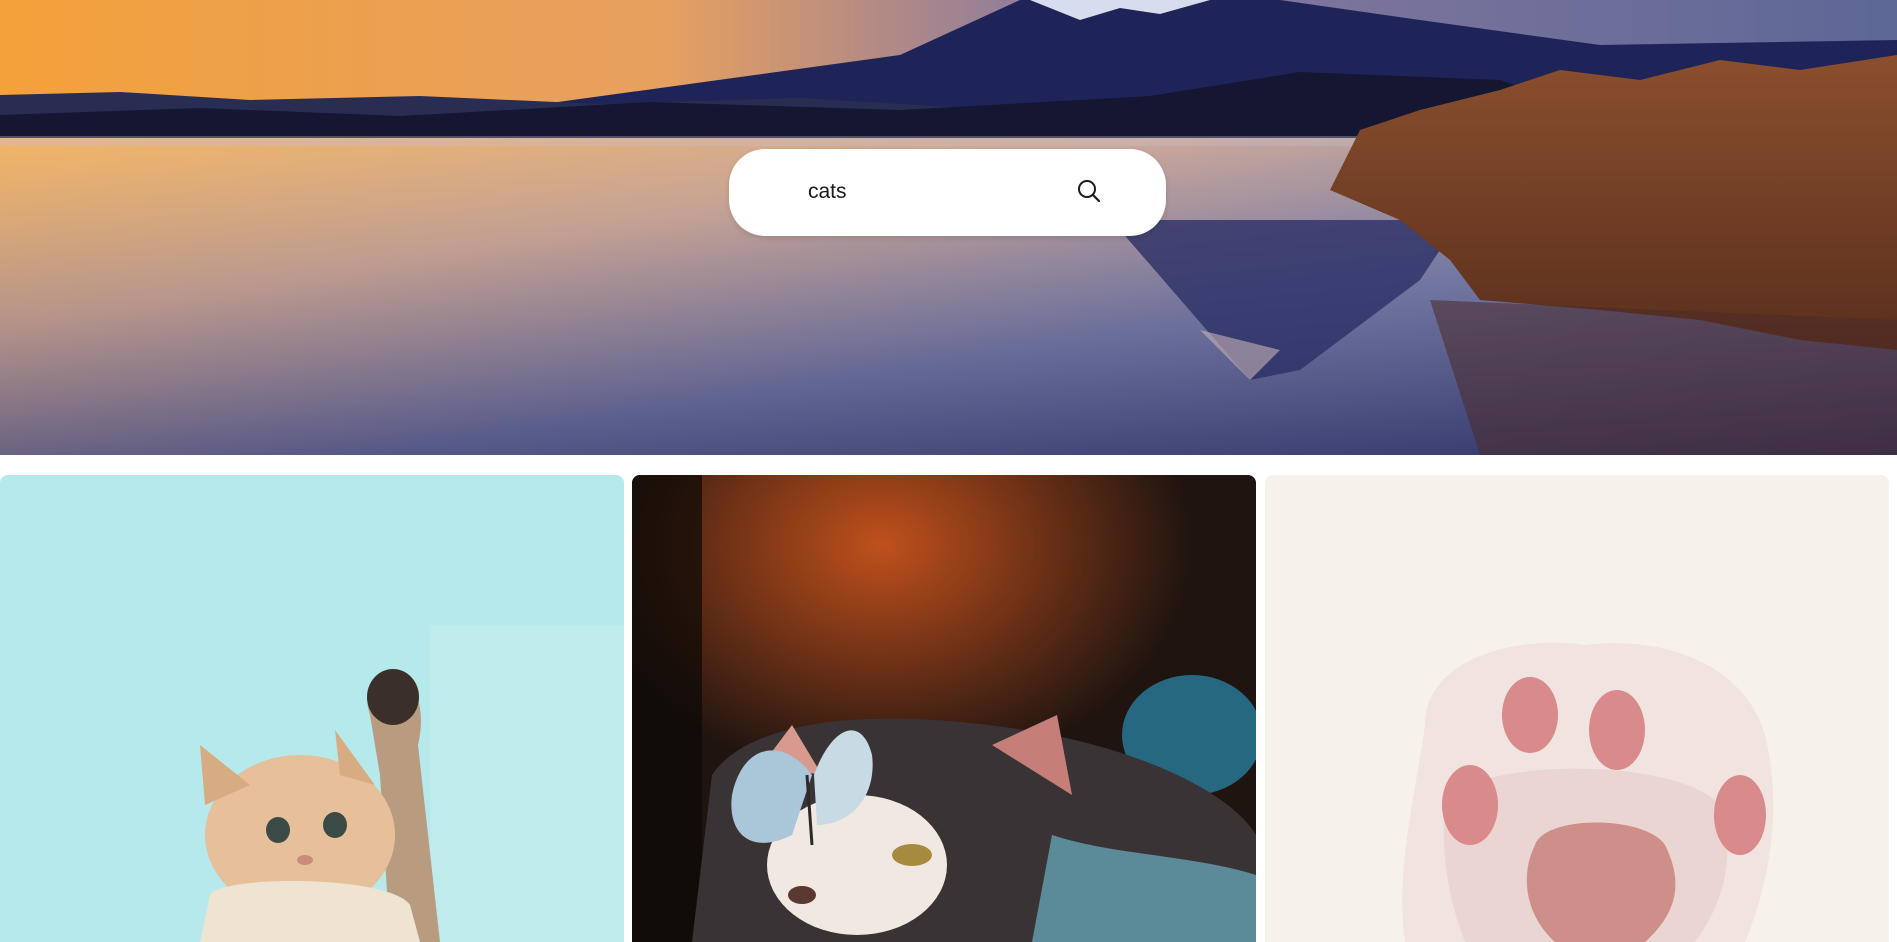  I want to click on search-button, so click(1089, 192).